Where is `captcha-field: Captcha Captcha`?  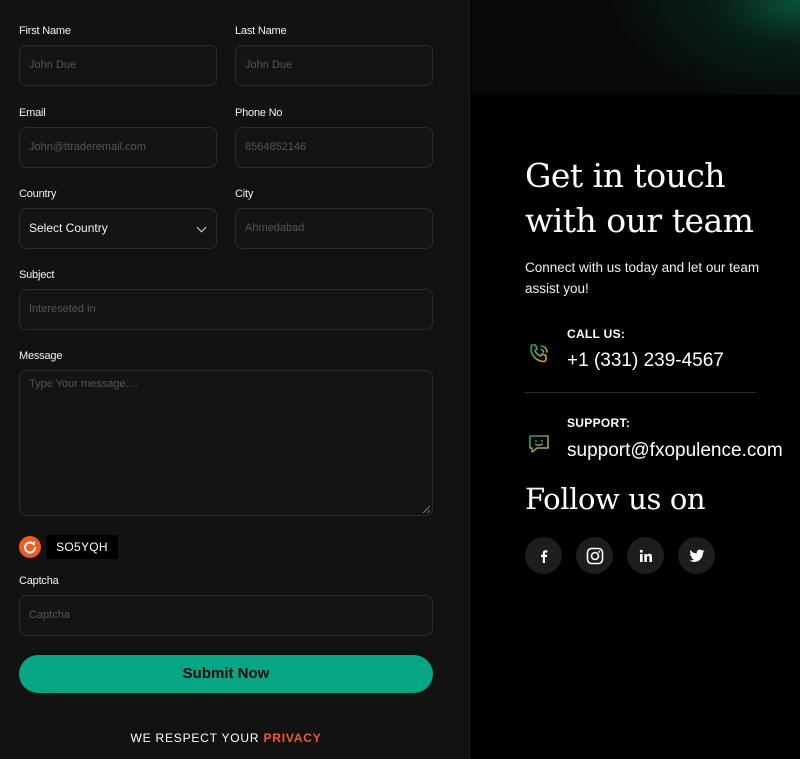 captcha-field: Captcha Captcha is located at coordinates (226, 605).